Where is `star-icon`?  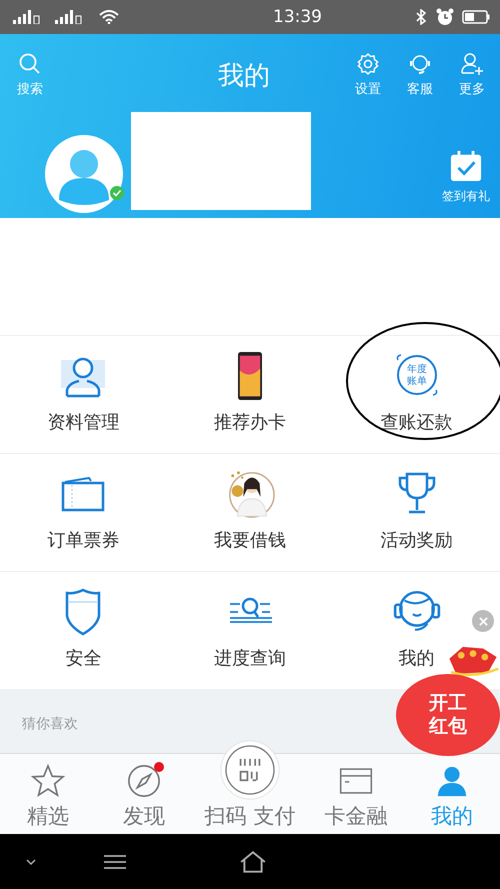
star-icon is located at coordinates (48, 781).